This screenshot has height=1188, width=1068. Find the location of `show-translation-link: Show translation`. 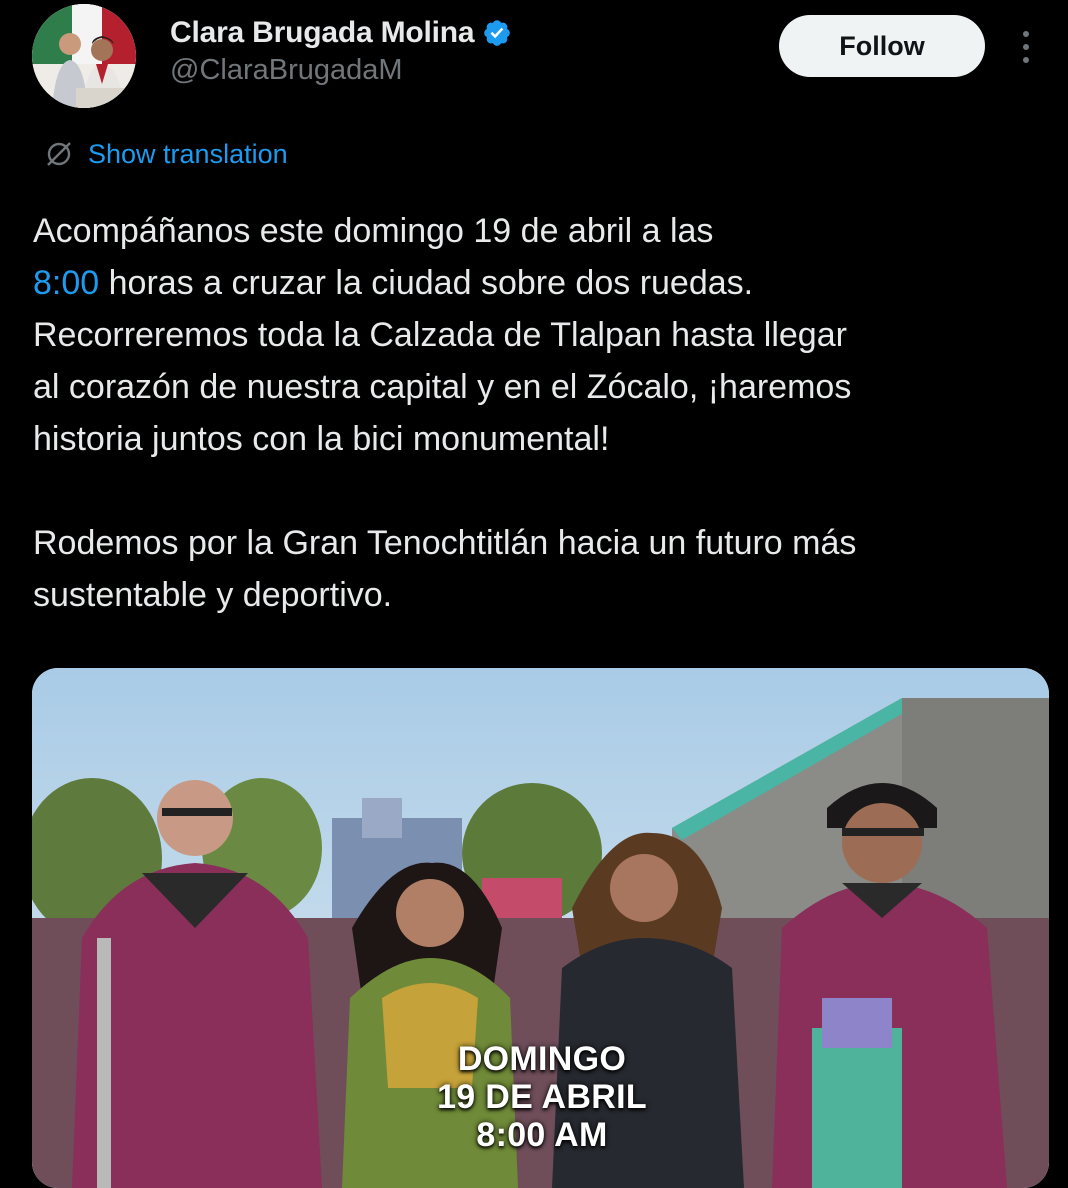

show-translation-link: Show translation is located at coordinates (166, 154).